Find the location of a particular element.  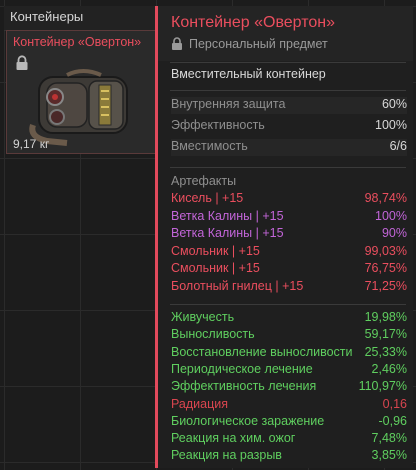

effect-row: Восстановление выносливости 25,33% is located at coordinates (289, 353).